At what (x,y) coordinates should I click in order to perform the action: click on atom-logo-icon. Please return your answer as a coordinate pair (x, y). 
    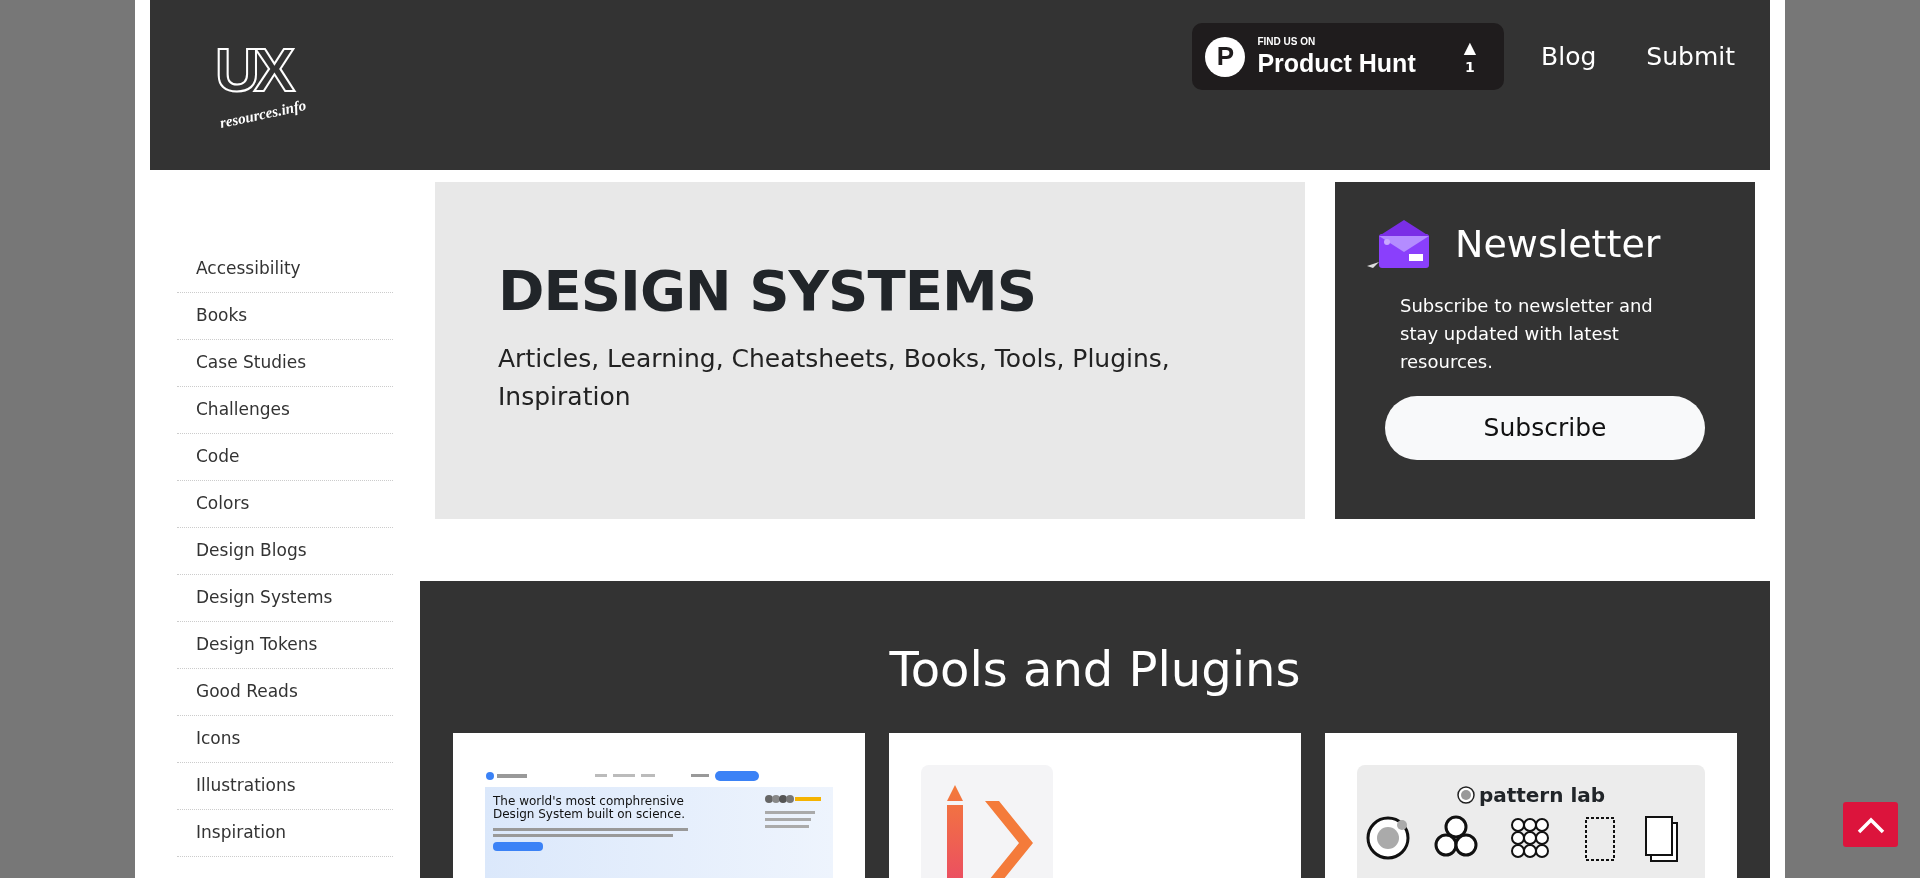
    Looking at the image, I should click on (1465, 794).